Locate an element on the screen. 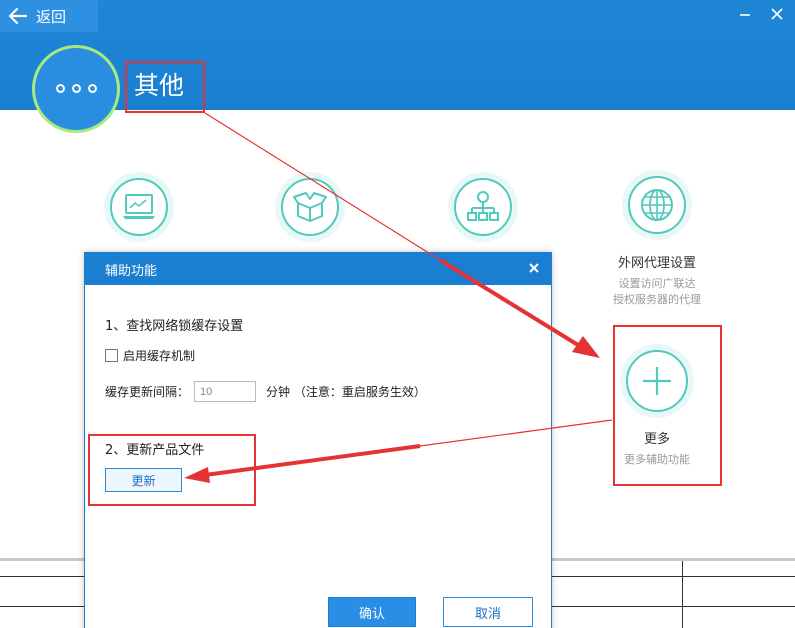 The height and width of the screenshot is (628, 795). enable-cache-checkbox is located at coordinates (111, 355).